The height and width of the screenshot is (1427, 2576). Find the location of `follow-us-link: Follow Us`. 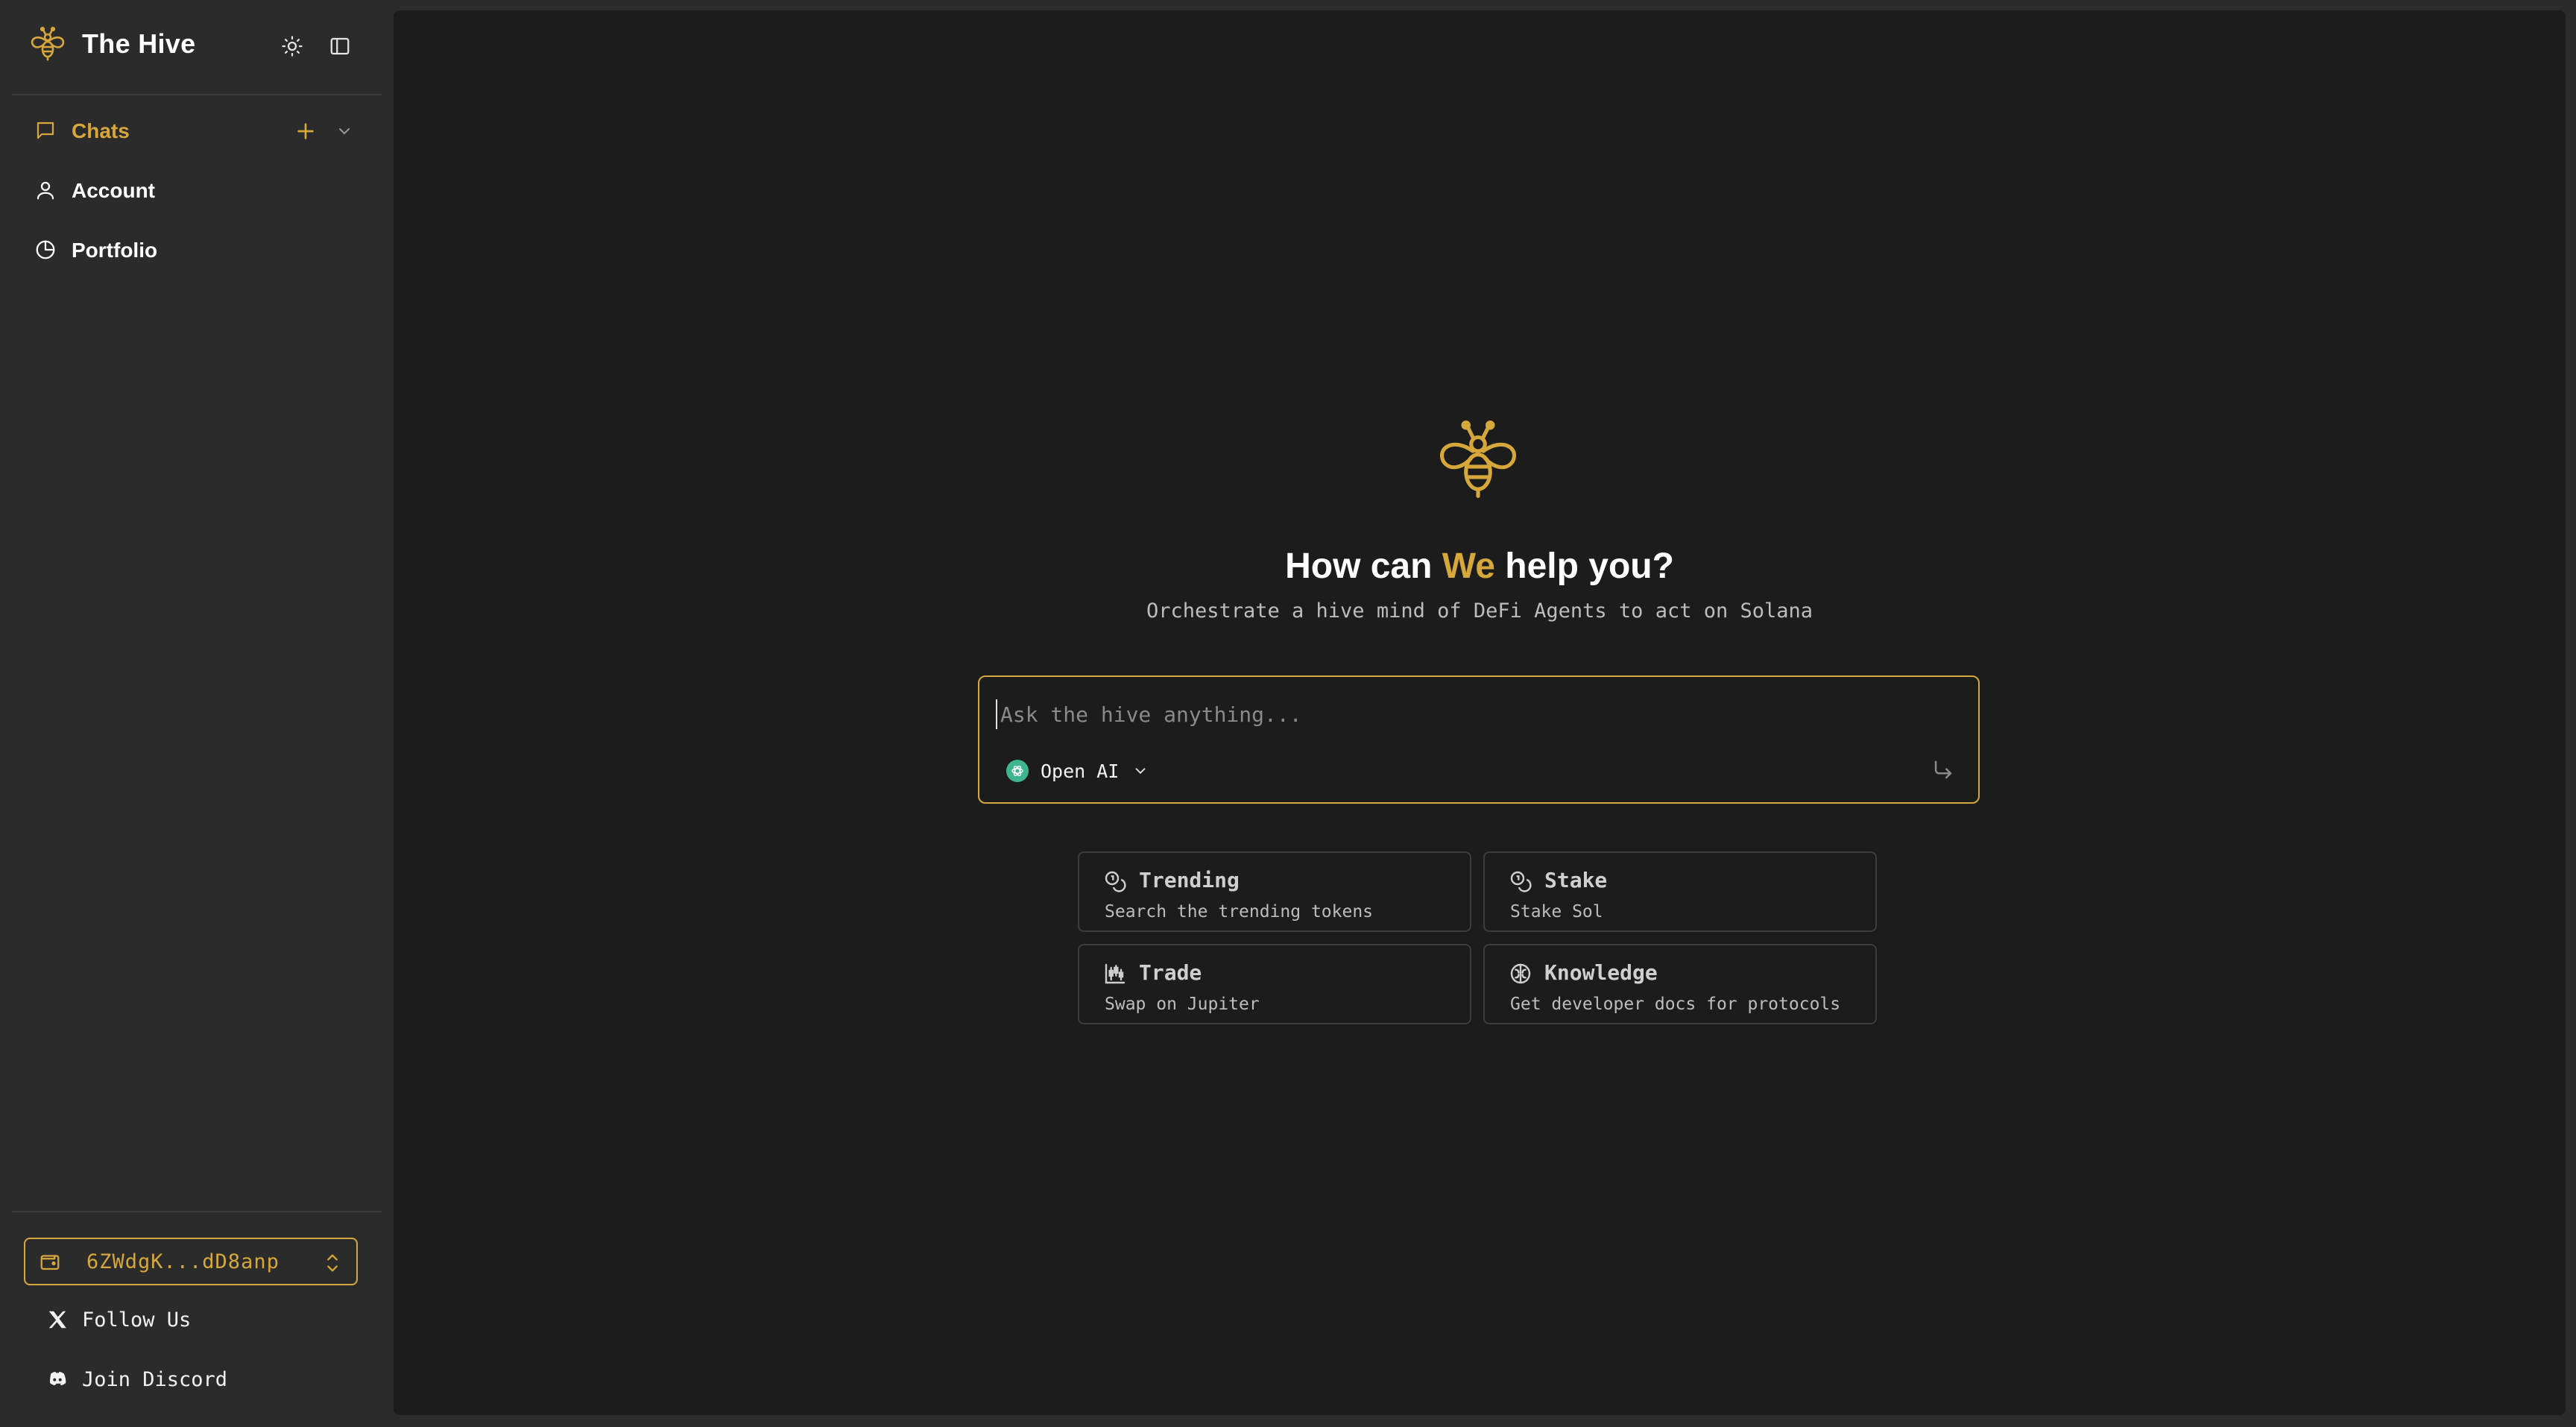

follow-us-link: Follow Us is located at coordinates (191, 1320).